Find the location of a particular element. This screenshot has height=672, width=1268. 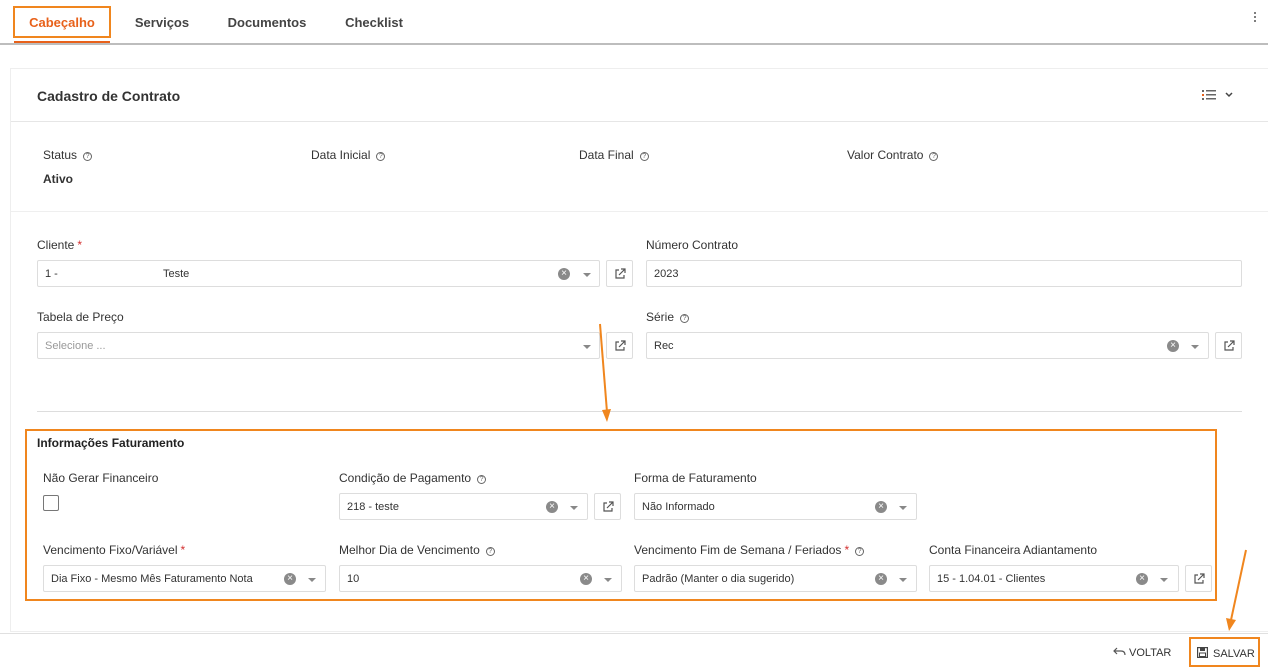

fim-semana-select: Padrão (Manter o dia sugerido) × is located at coordinates (775, 578).